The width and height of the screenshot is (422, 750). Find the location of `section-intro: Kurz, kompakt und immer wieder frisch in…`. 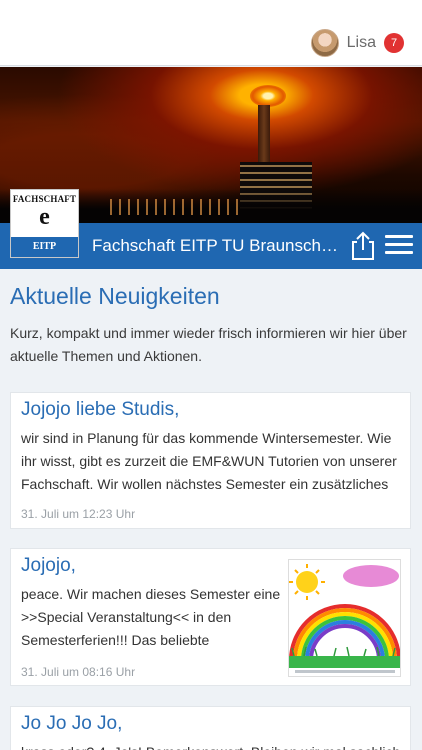

section-intro: Kurz, kompakt und immer wieder frisch in… is located at coordinates (208, 344).